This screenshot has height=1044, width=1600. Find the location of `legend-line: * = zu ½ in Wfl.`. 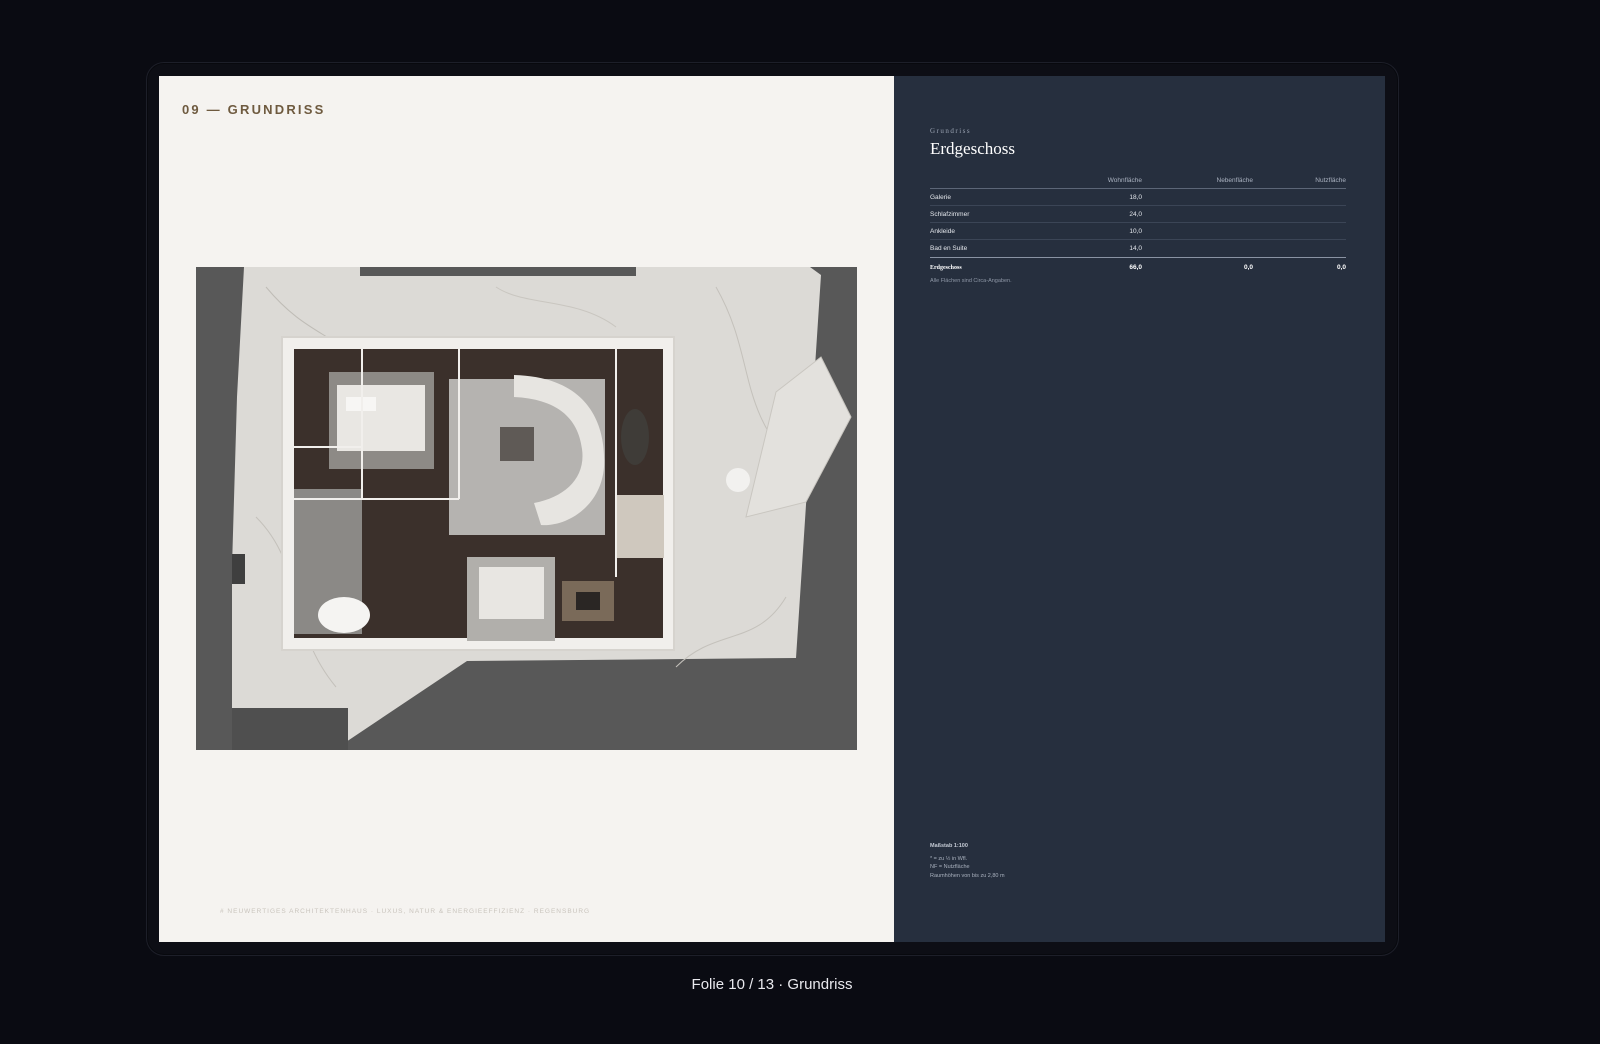

legend-line: * = zu ½ in Wfl. is located at coordinates (949, 858).